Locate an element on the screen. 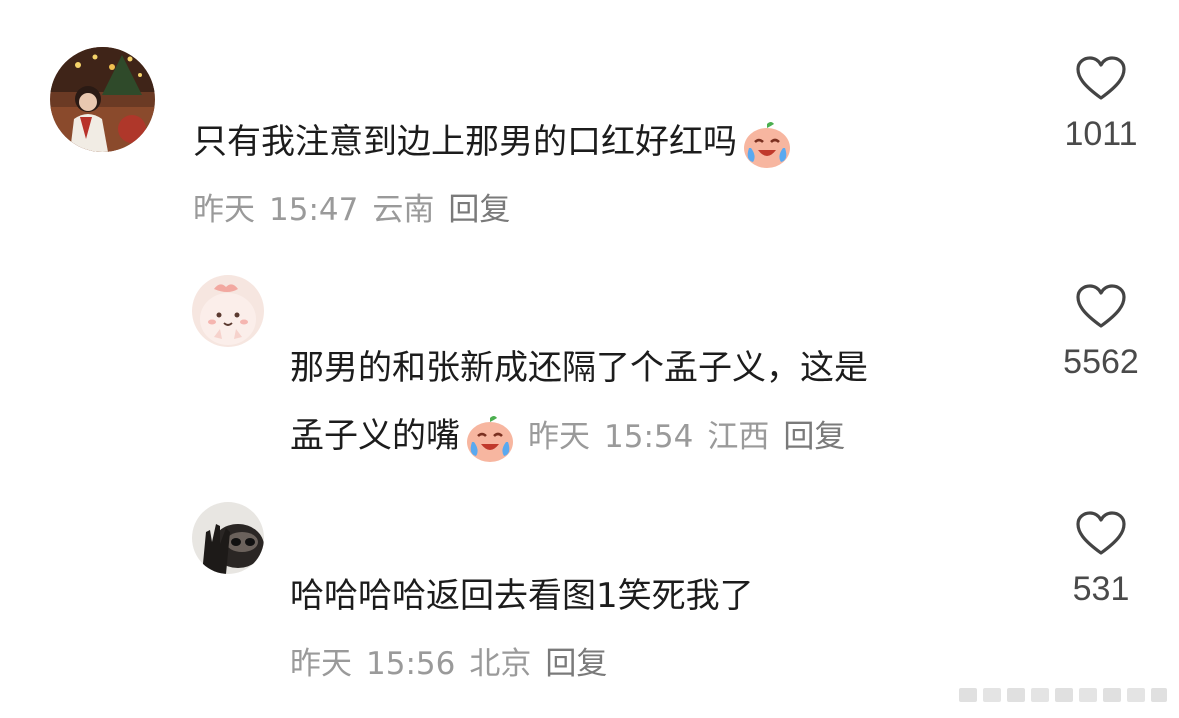  comment-text: 只有我注意到边上那男的口红好红吗 is located at coordinates (493, 142).